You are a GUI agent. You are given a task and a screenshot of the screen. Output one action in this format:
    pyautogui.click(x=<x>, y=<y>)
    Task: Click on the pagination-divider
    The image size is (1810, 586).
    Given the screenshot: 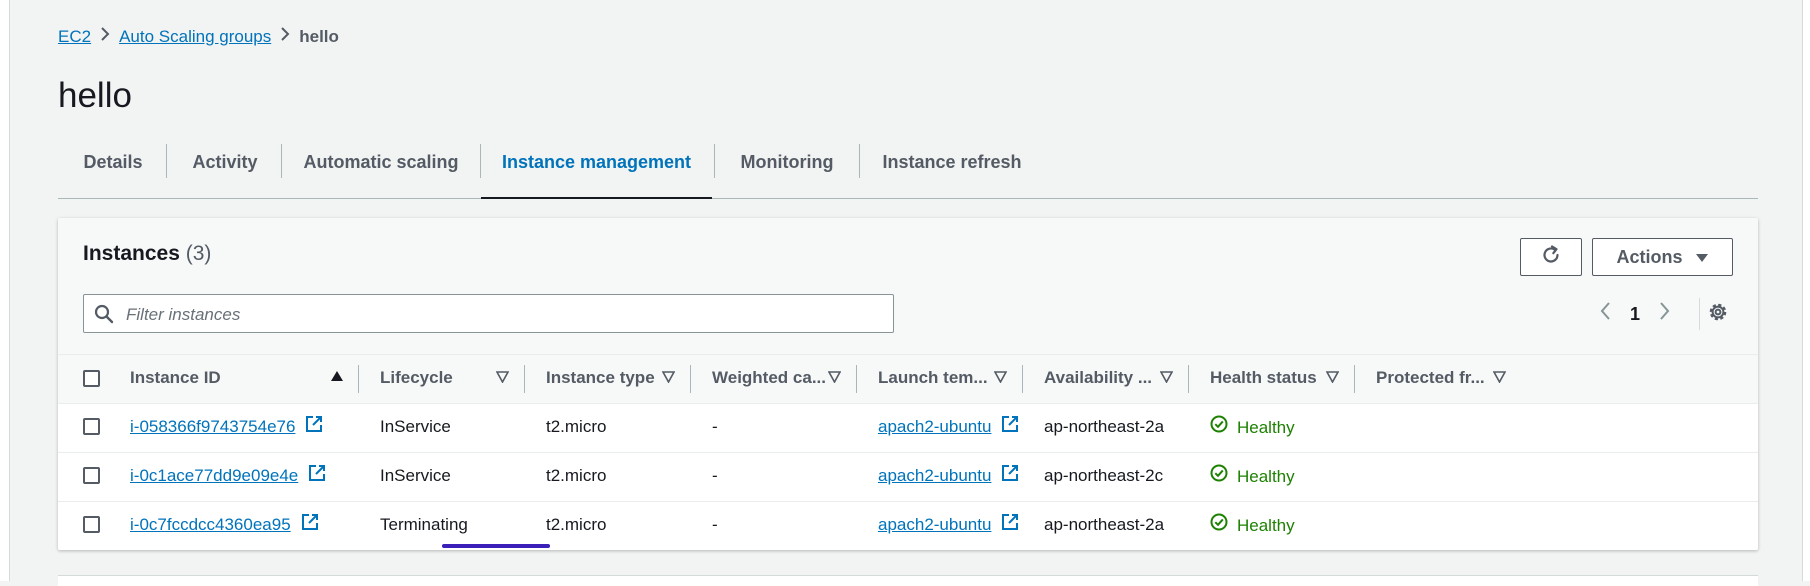 What is the action you would take?
    pyautogui.click(x=1699, y=314)
    